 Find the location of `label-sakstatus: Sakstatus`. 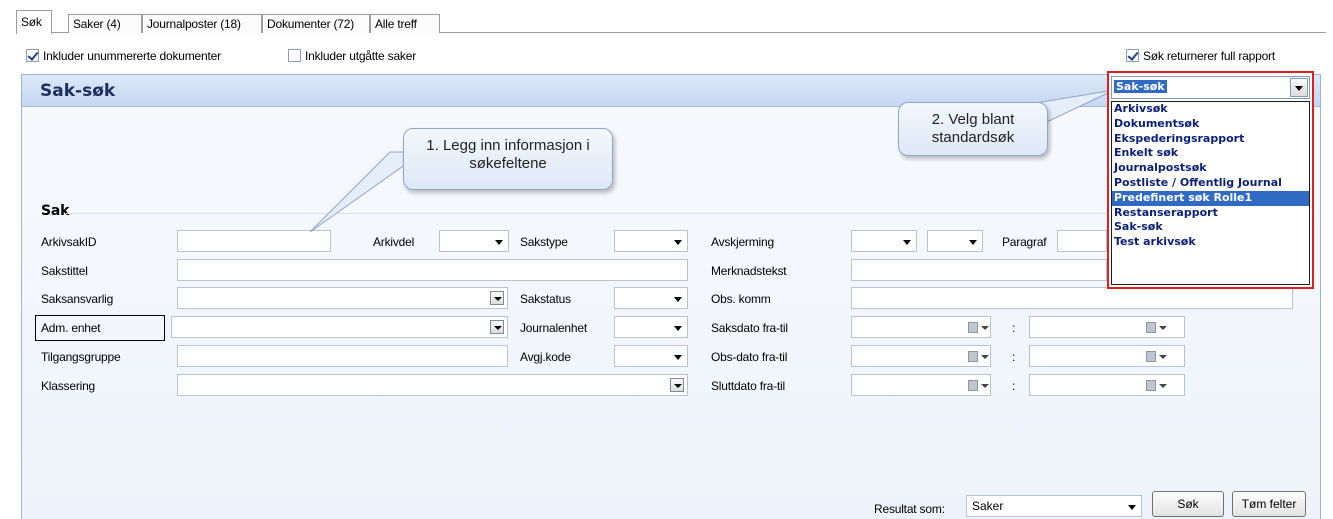

label-sakstatus: Sakstatus is located at coordinates (545, 299).